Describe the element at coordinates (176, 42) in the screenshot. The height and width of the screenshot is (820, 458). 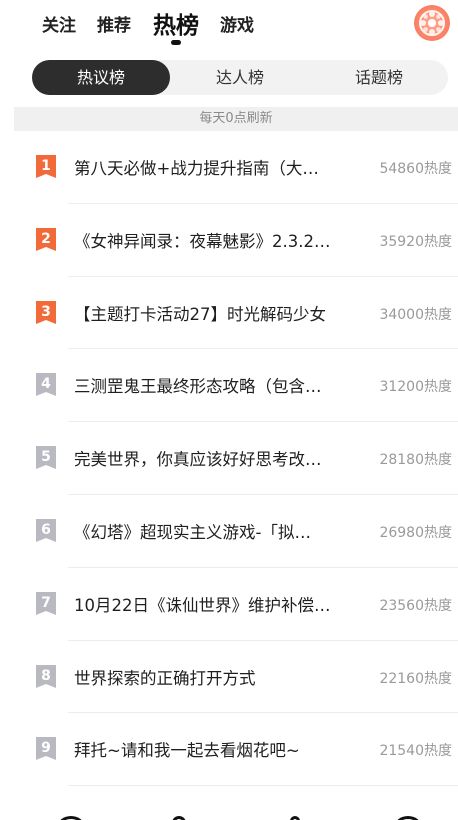
I see `active-tab-indicator` at that location.